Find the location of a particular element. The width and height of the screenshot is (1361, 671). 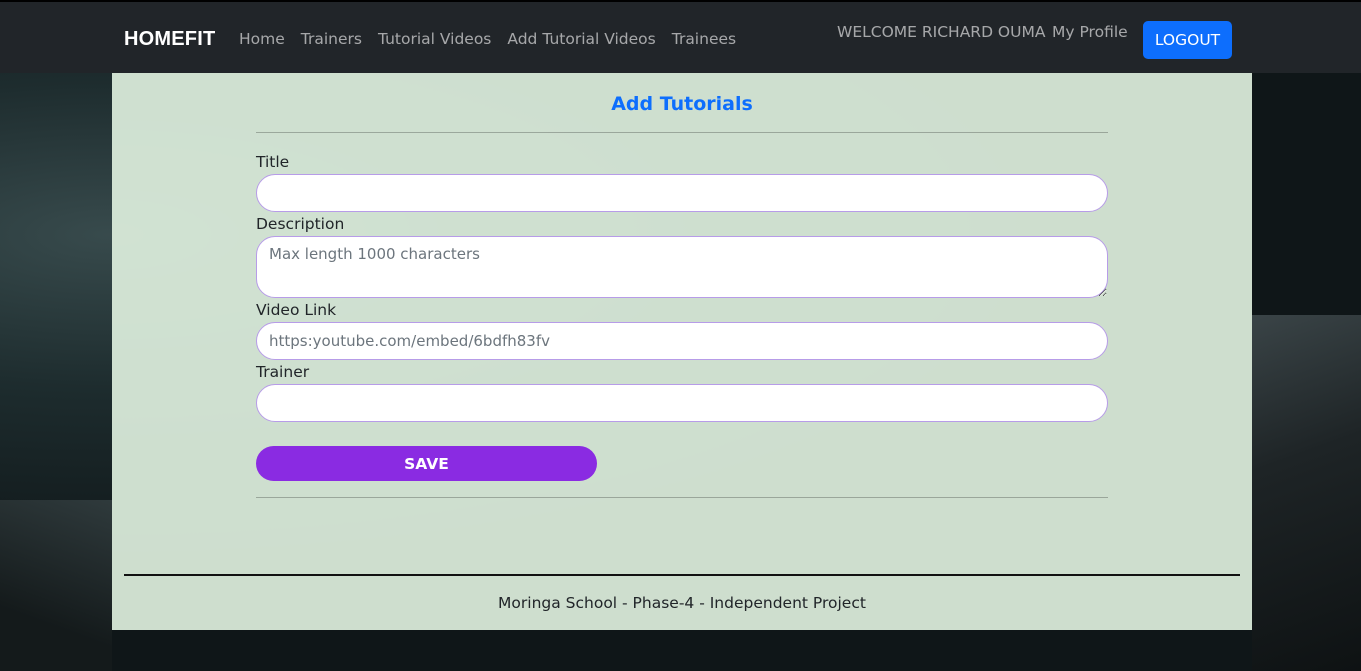

video-link-label: Video Link is located at coordinates (296, 310).